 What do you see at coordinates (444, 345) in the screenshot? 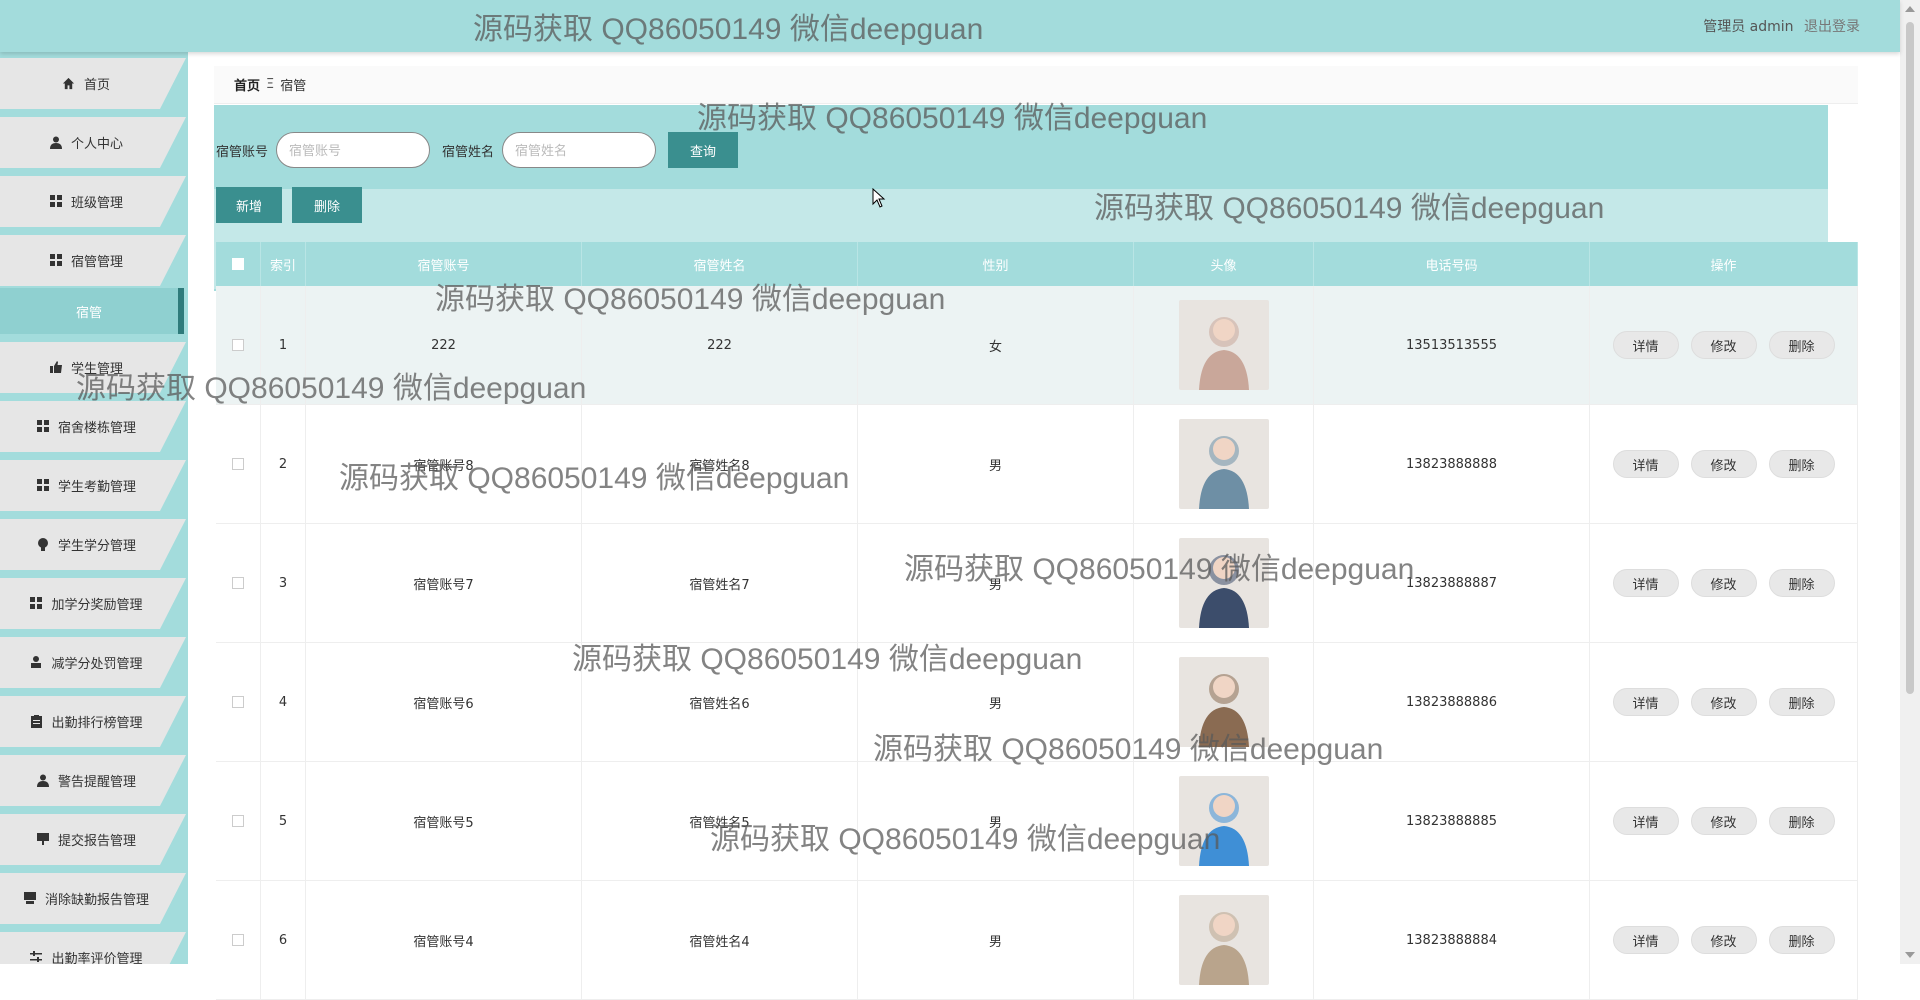
I see `cell-account: 222` at bounding box center [444, 345].